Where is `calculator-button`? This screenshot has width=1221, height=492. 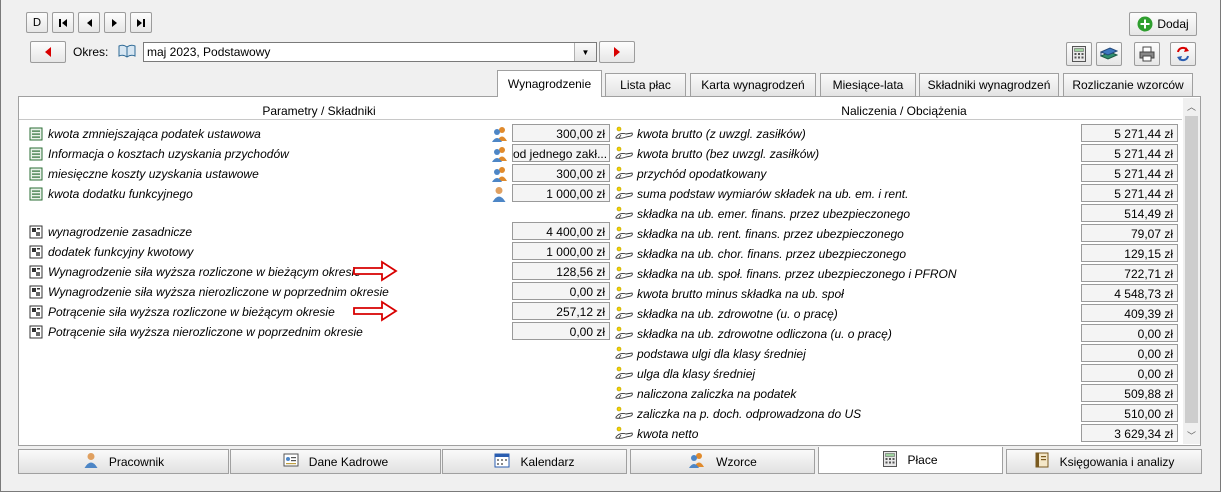 calculator-button is located at coordinates (1079, 54).